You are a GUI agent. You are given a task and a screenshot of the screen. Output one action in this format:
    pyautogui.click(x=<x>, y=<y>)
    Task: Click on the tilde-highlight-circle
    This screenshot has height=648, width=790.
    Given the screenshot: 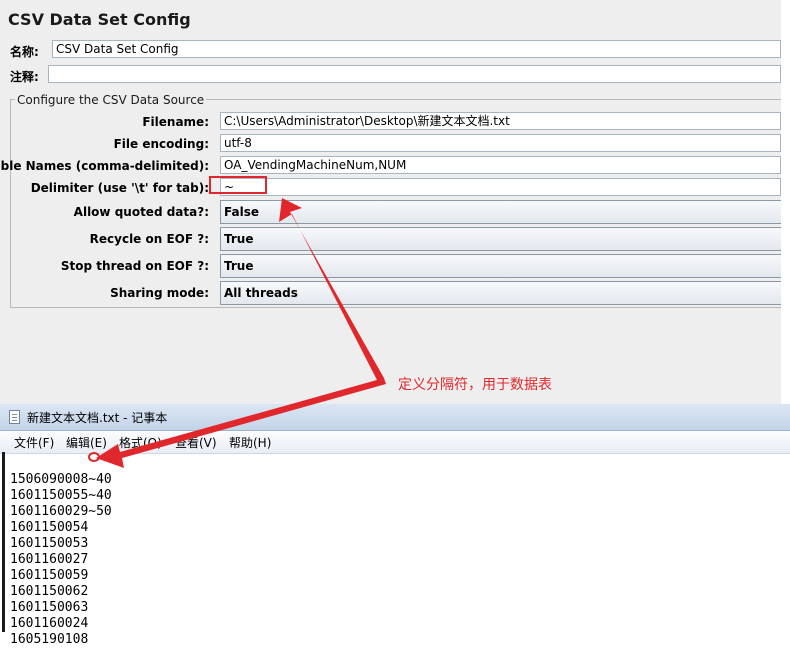 What is the action you would take?
    pyautogui.click(x=94, y=457)
    